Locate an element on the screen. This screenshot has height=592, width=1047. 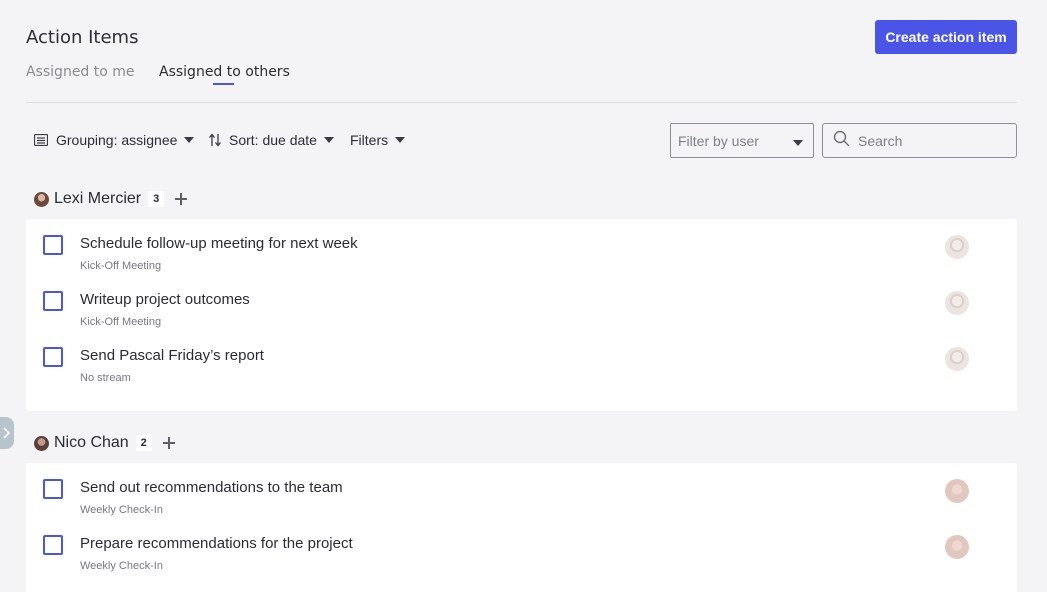
chevron-right-icon is located at coordinates (7, 433).